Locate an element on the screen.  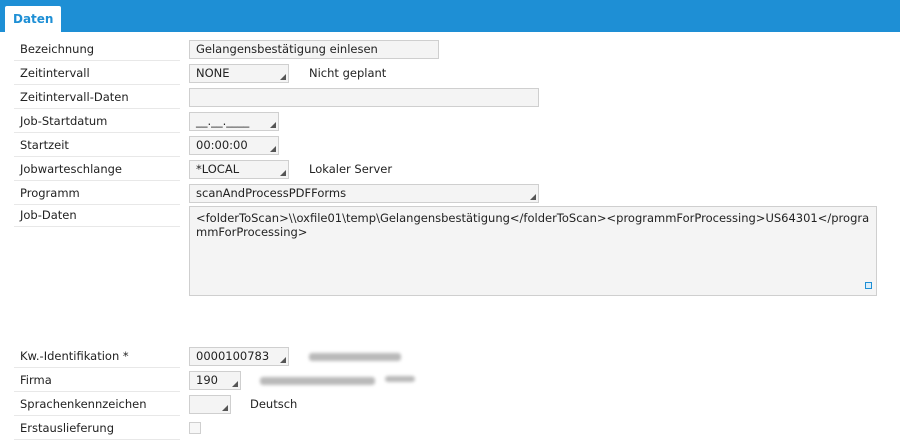
sprachenkennzeichen-dropdown is located at coordinates (210, 404).